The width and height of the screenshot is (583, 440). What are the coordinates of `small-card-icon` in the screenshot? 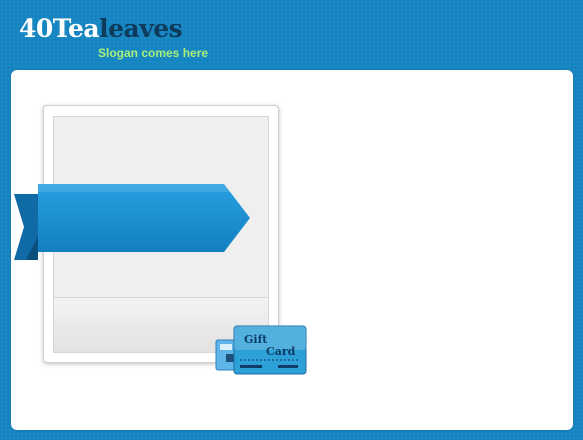 It's located at (226, 355).